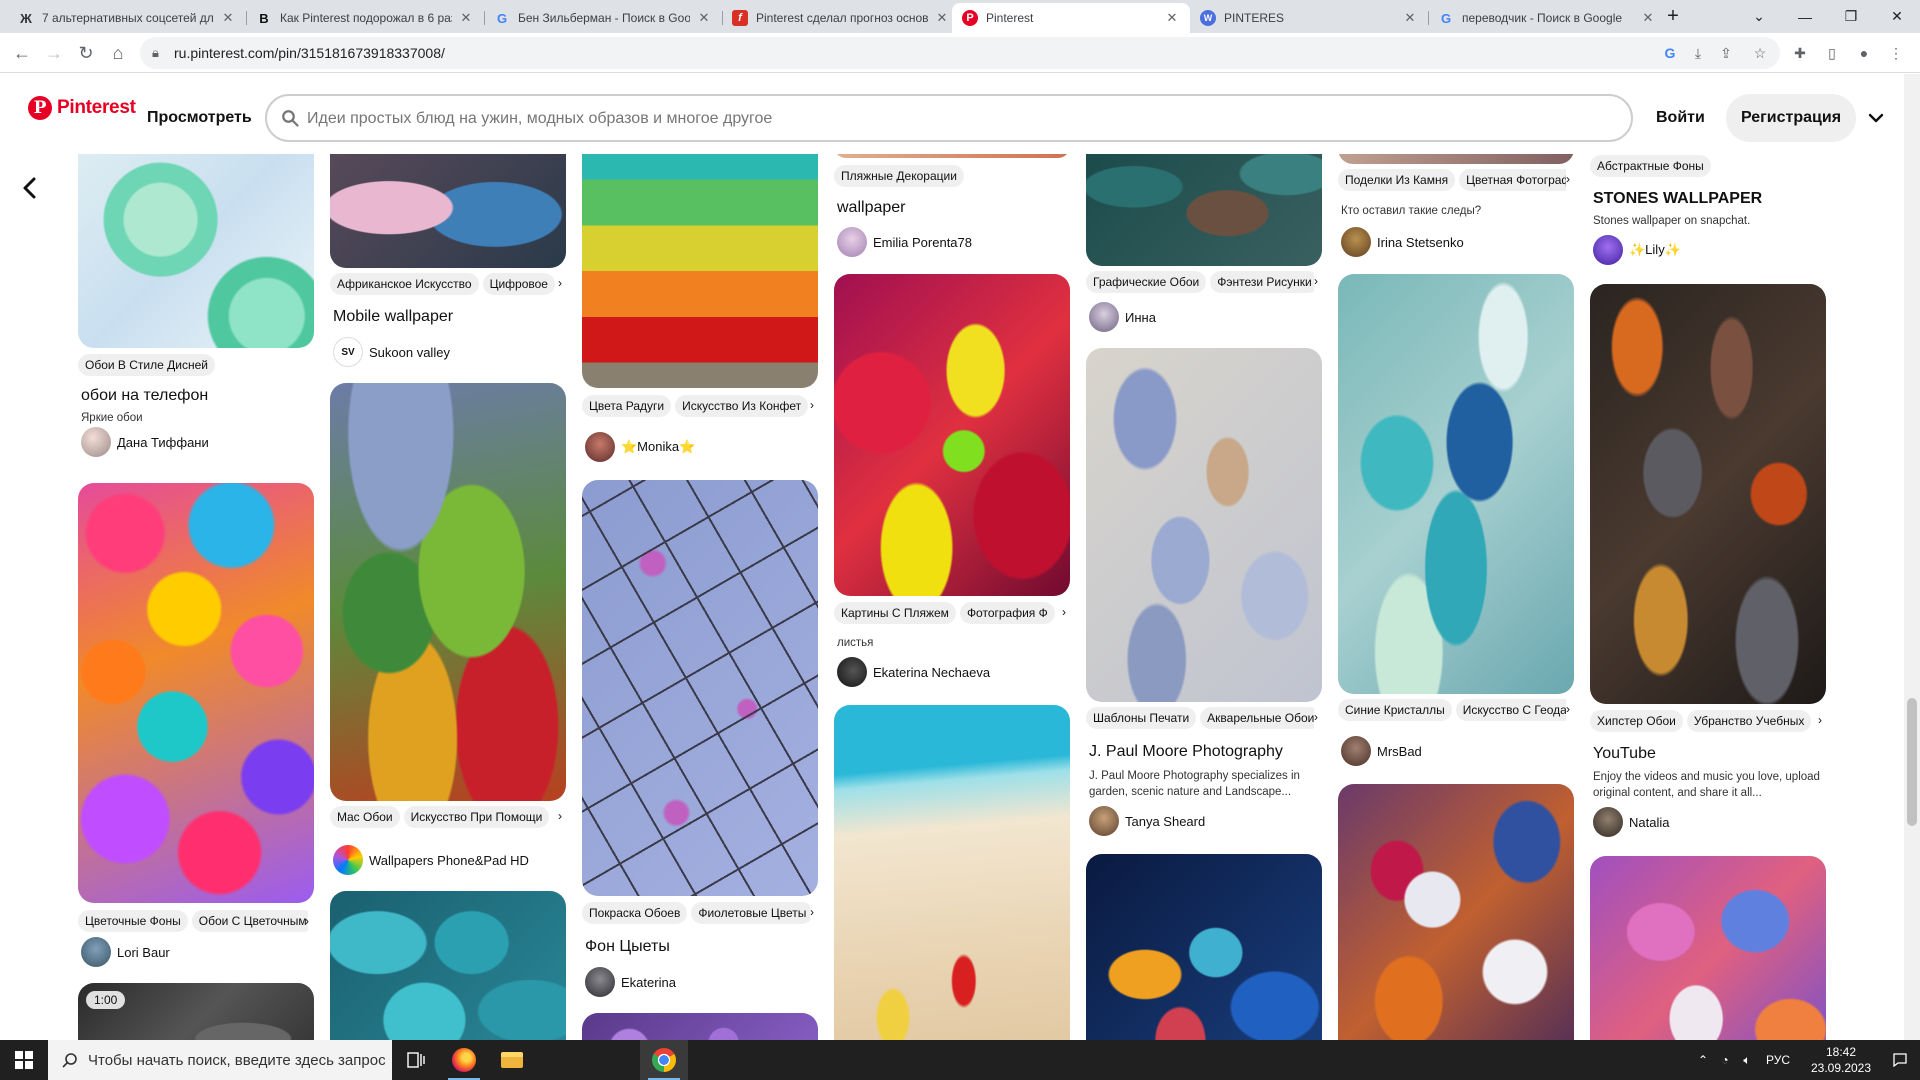 The height and width of the screenshot is (1080, 1920). I want to click on pin-author: Ekaterina Nechaeva, so click(913, 672).